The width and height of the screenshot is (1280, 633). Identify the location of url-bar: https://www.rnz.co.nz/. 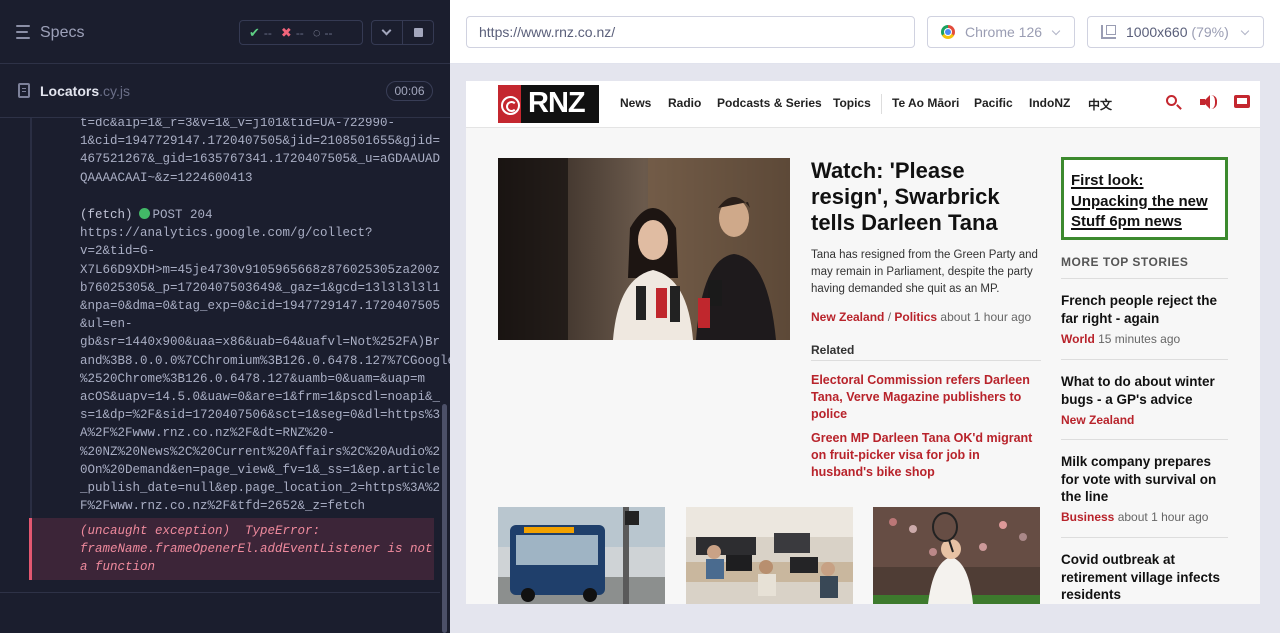
(690, 32).